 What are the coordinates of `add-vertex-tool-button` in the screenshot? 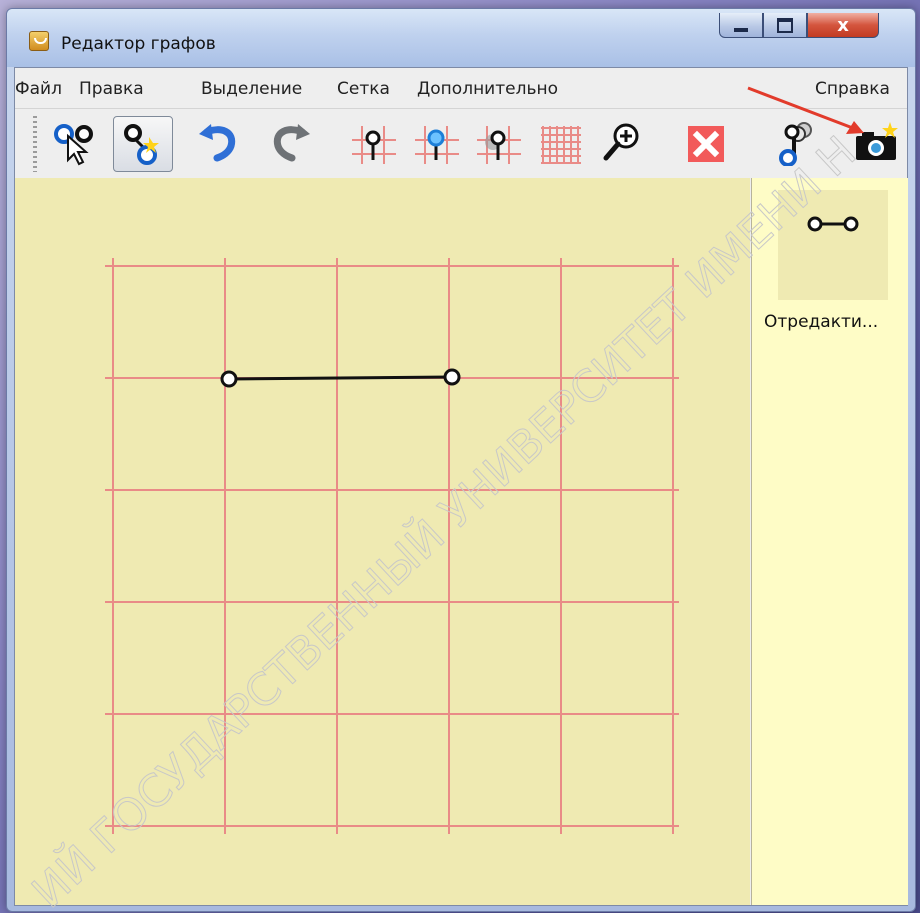 It's located at (143, 144).